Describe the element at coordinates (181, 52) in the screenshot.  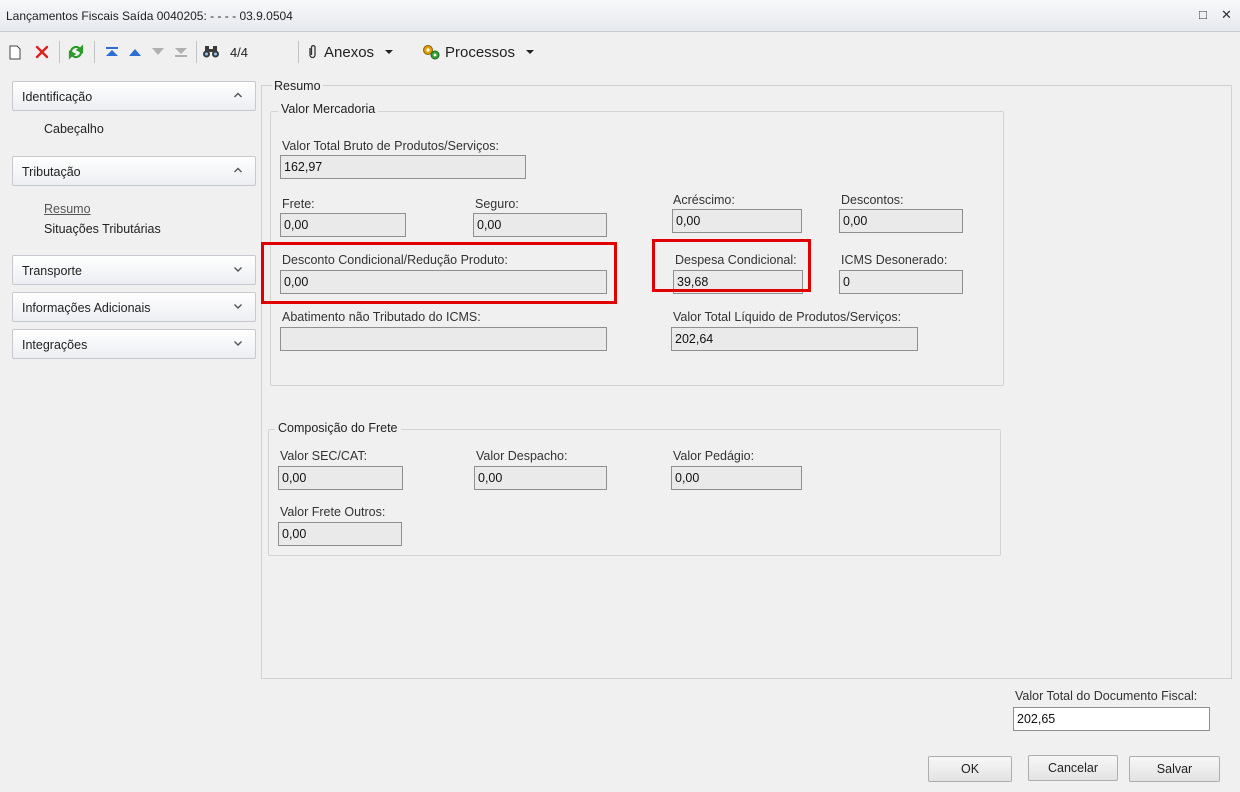
I see `last-record-icon` at that location.